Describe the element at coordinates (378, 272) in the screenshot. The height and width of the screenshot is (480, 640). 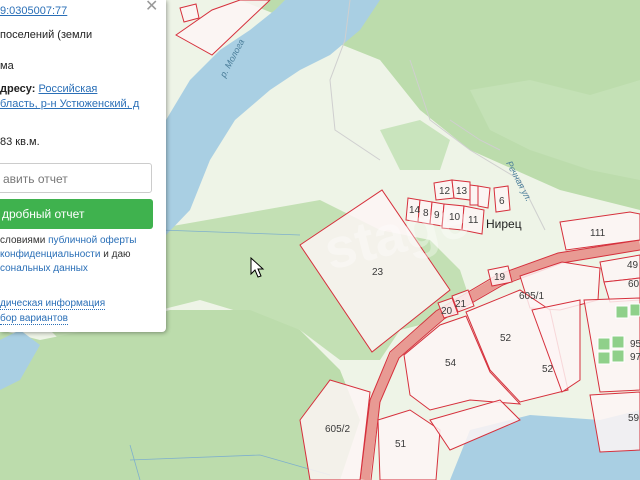
I see `plot-label: 23` at that location.